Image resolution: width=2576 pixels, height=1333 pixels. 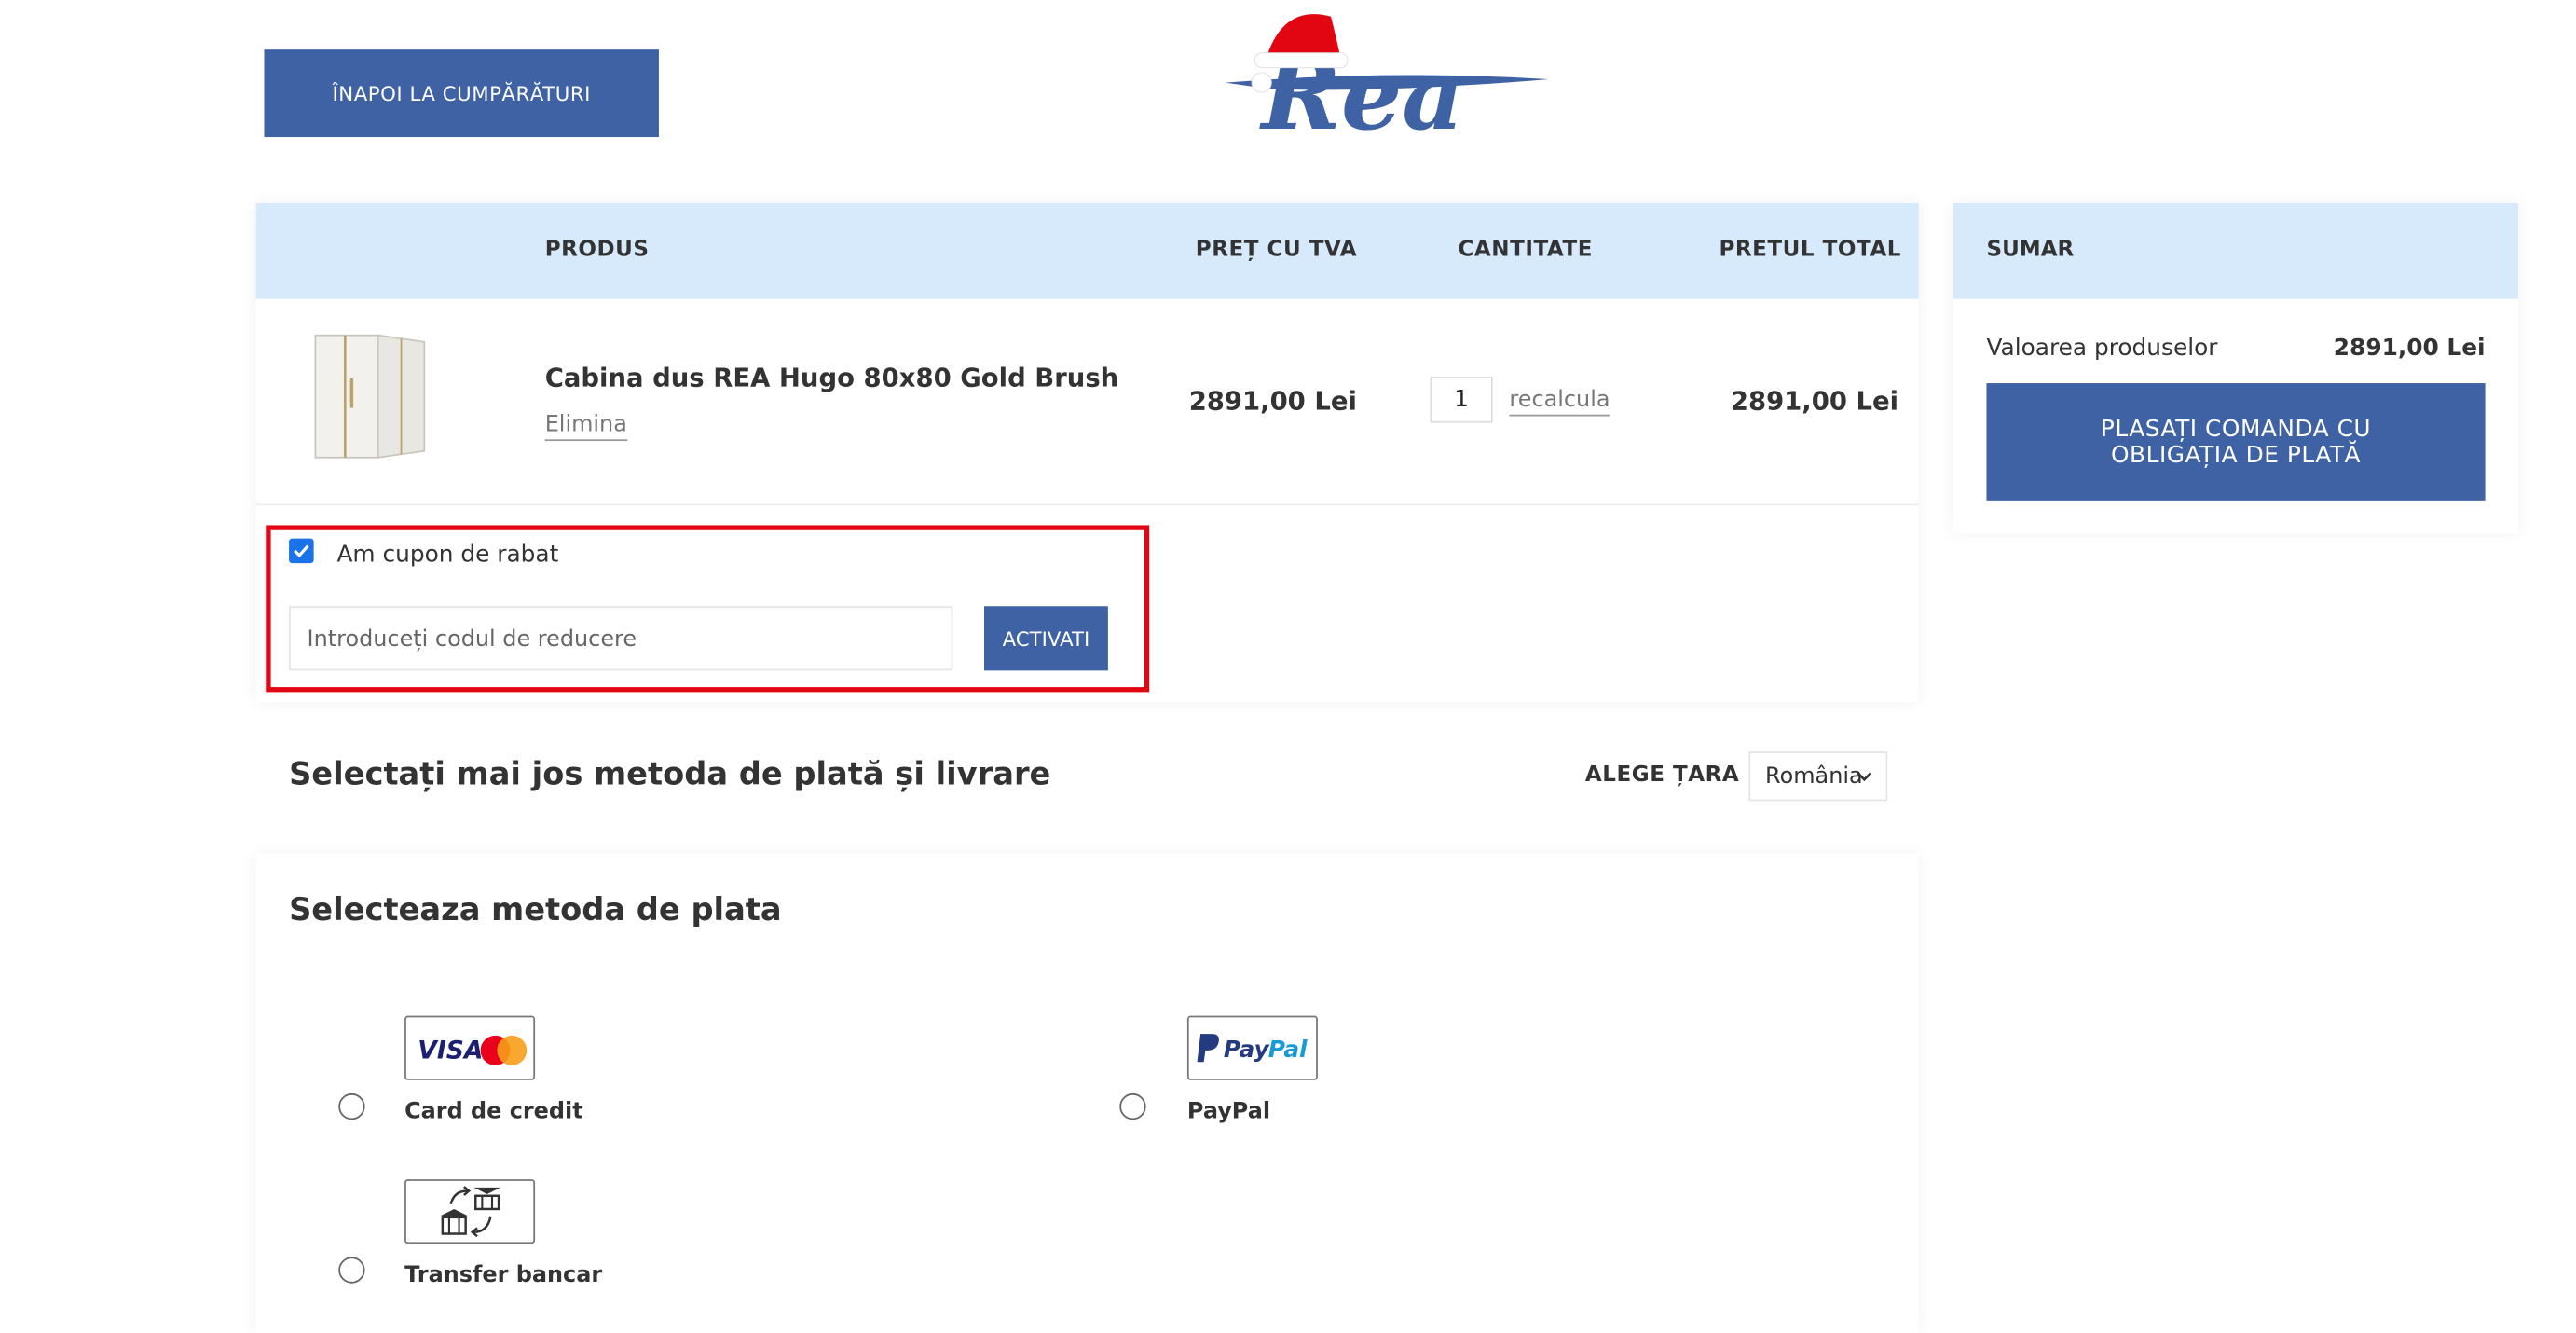 What do you see at coordinates (370, 396) in the screenshot?
I see `product-thumbnail` at bounding box center [370, 396].